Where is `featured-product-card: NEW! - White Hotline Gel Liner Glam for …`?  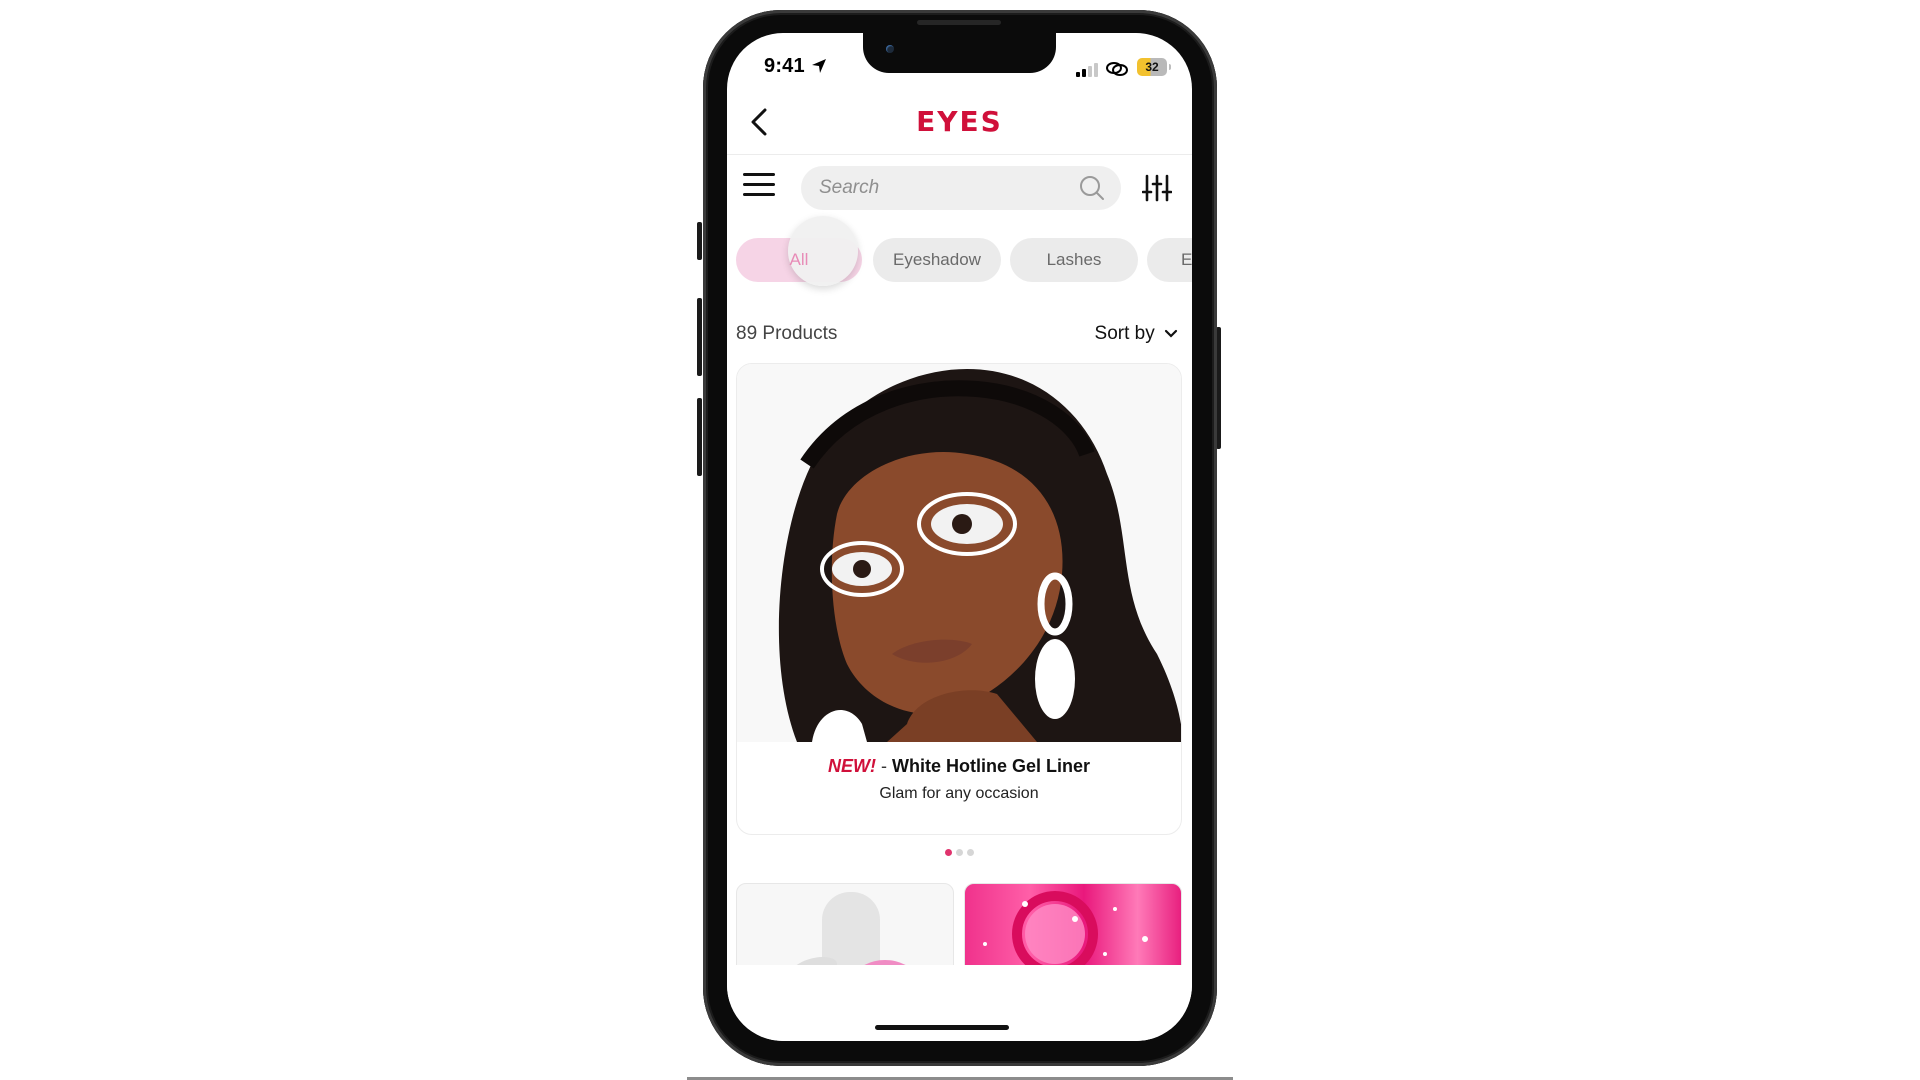 featured-product-card: NEW! - White Hotline Gel Liner Glam for … is located at coordinates (959, 599).